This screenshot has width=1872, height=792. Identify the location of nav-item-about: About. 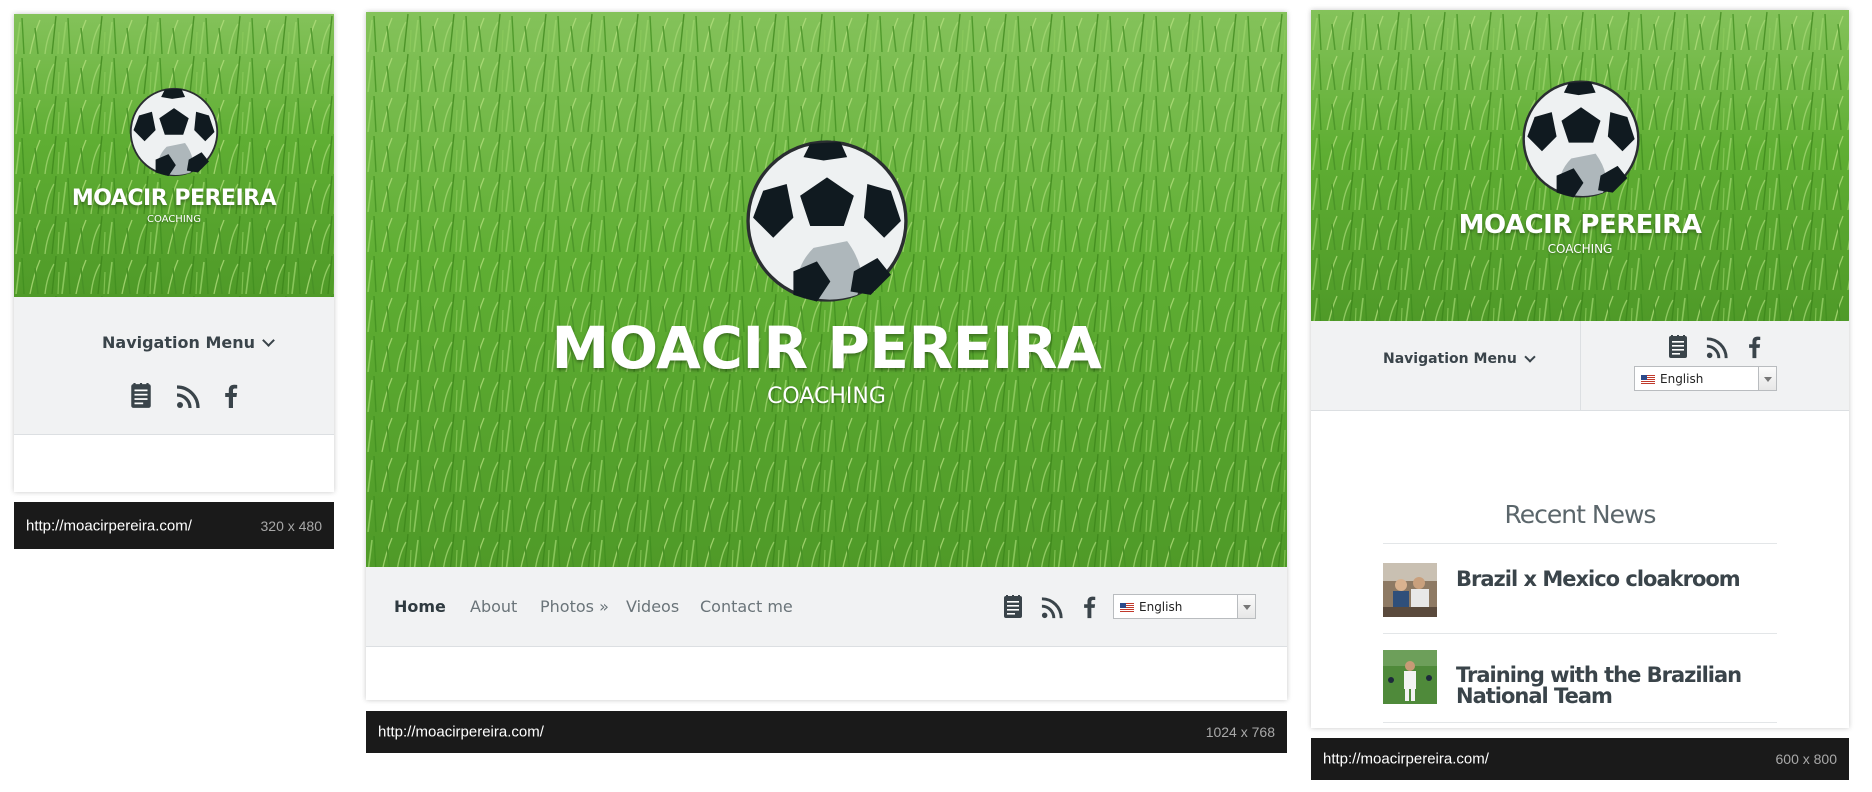
(493, 606).